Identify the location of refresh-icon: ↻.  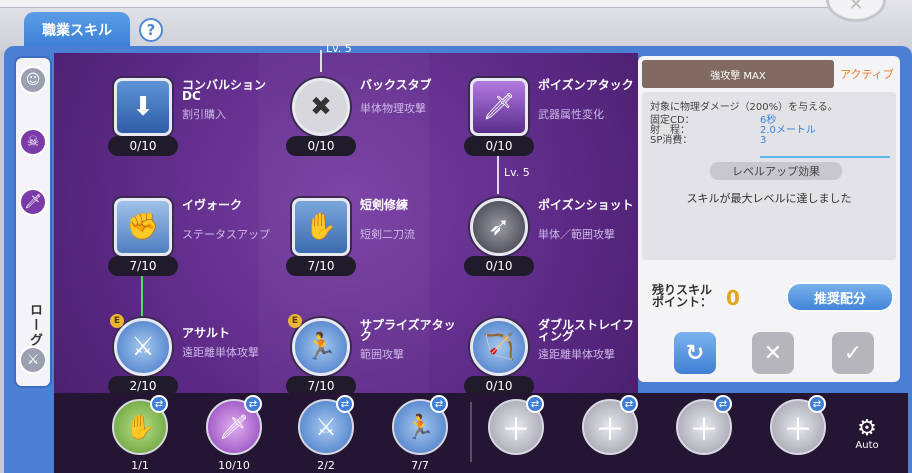
(695, 353).